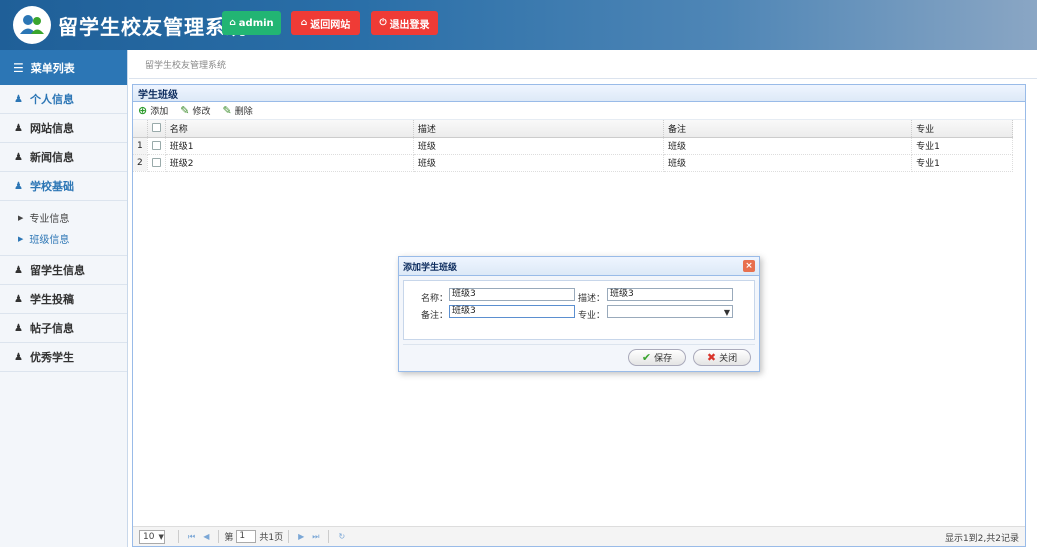 This screenshot has width=1037, height=547. Describe the element at coordinates (962, 129) in the screenshot. I see `column-header-major: 专业` at that location.